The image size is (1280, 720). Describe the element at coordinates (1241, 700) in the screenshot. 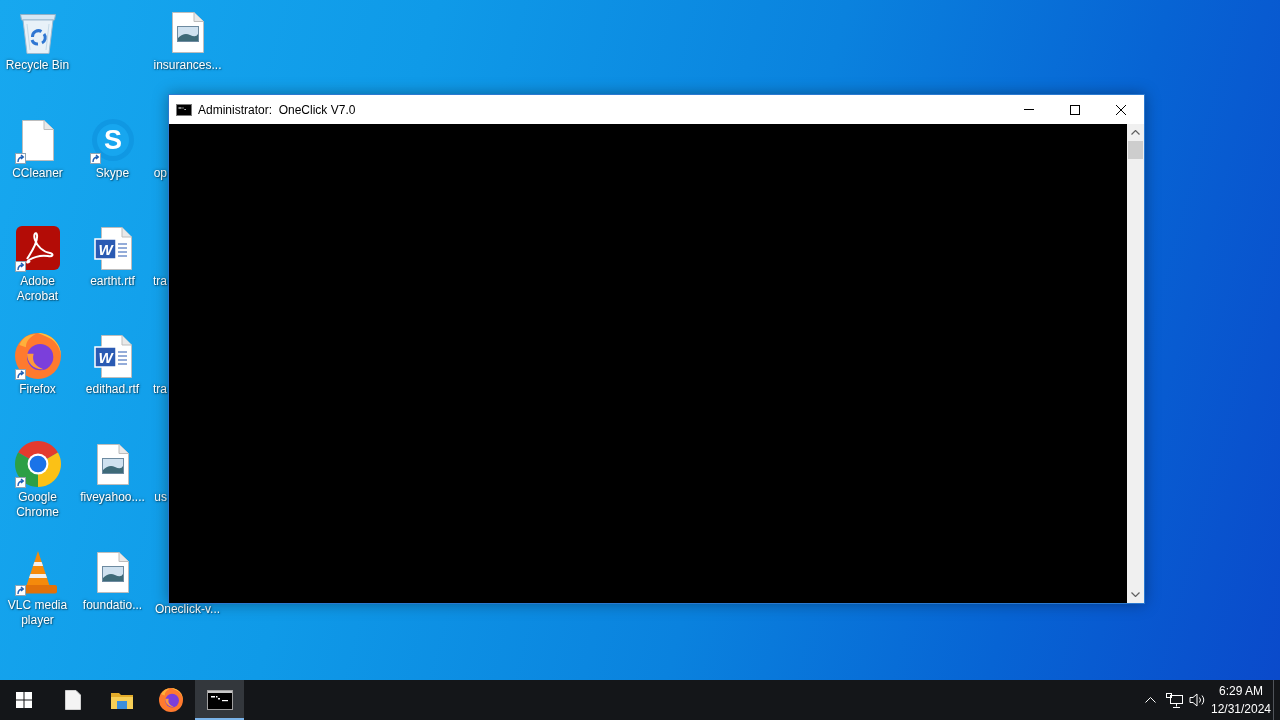

I see `taskbar-clock: 6:29 AM 12/31/2024` at that location.